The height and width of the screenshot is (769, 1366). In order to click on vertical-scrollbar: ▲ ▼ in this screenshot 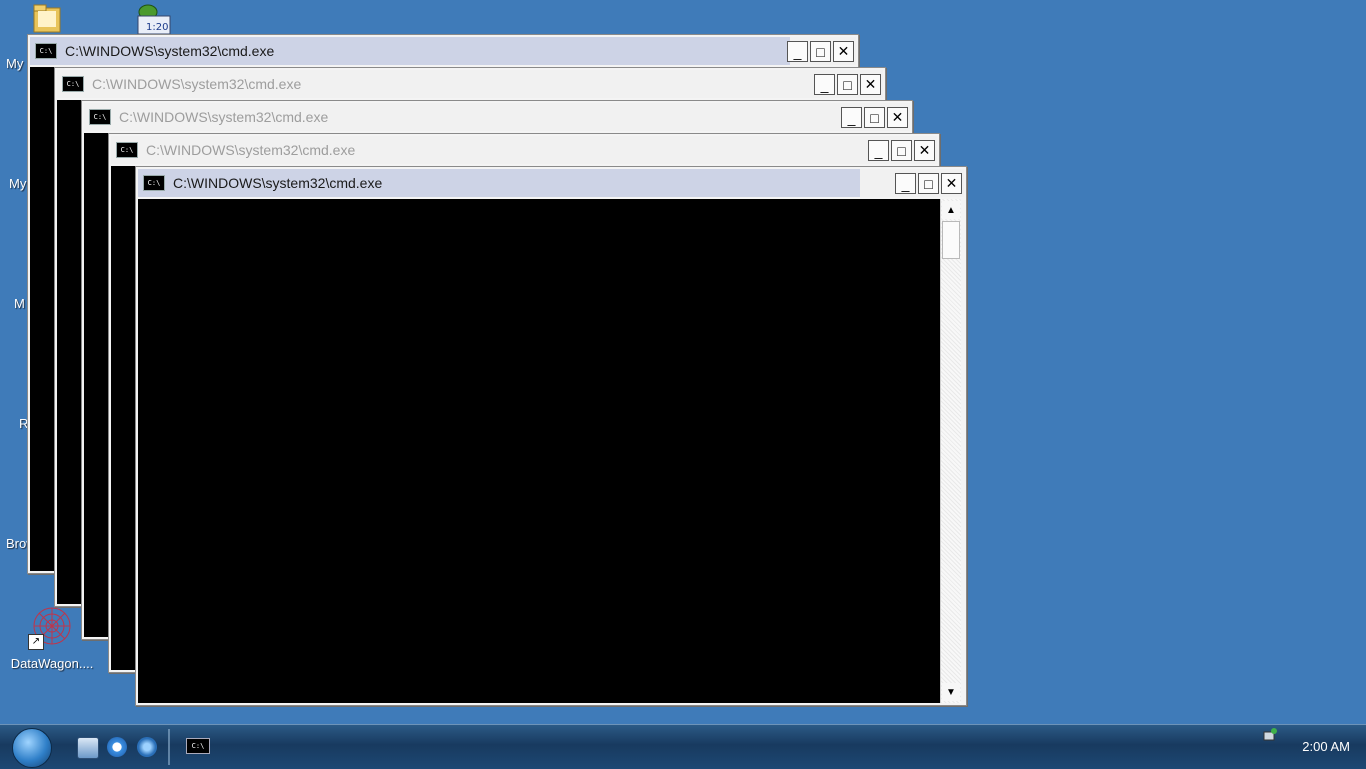, I will do `click(950, 451)`.